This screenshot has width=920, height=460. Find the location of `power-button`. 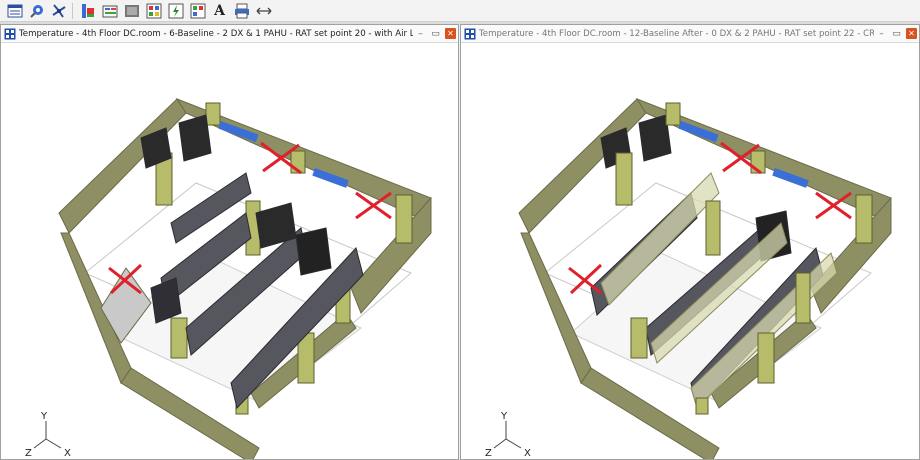

power-button is located at coordinates (175, 11).